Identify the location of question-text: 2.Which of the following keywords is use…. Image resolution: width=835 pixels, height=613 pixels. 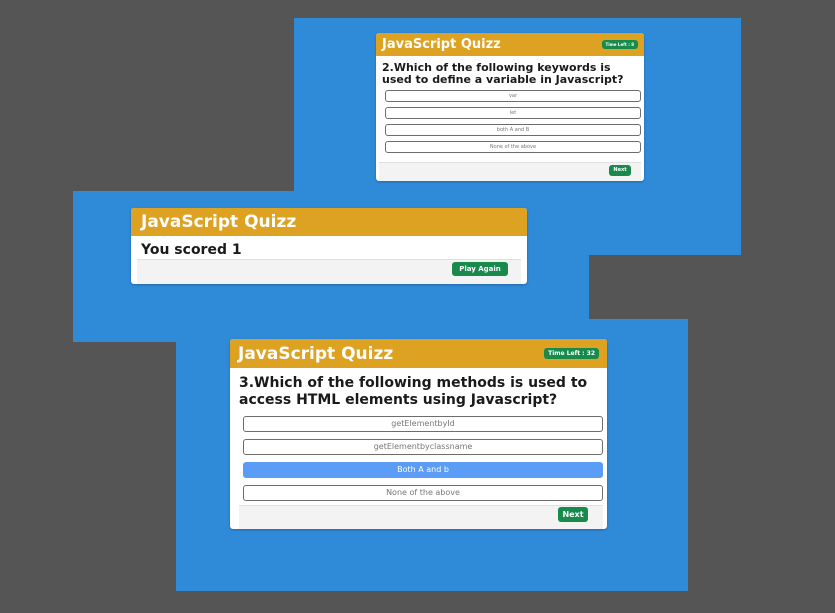
(503, 73).